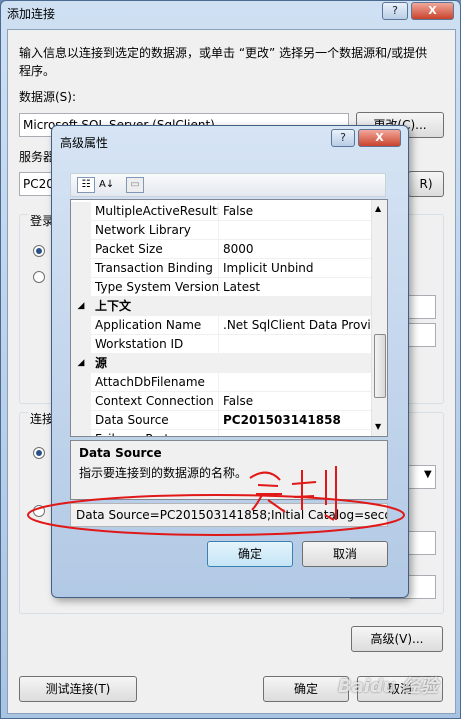  I want to click on watermark-logo: Baidu 经验, so click(388, 686).